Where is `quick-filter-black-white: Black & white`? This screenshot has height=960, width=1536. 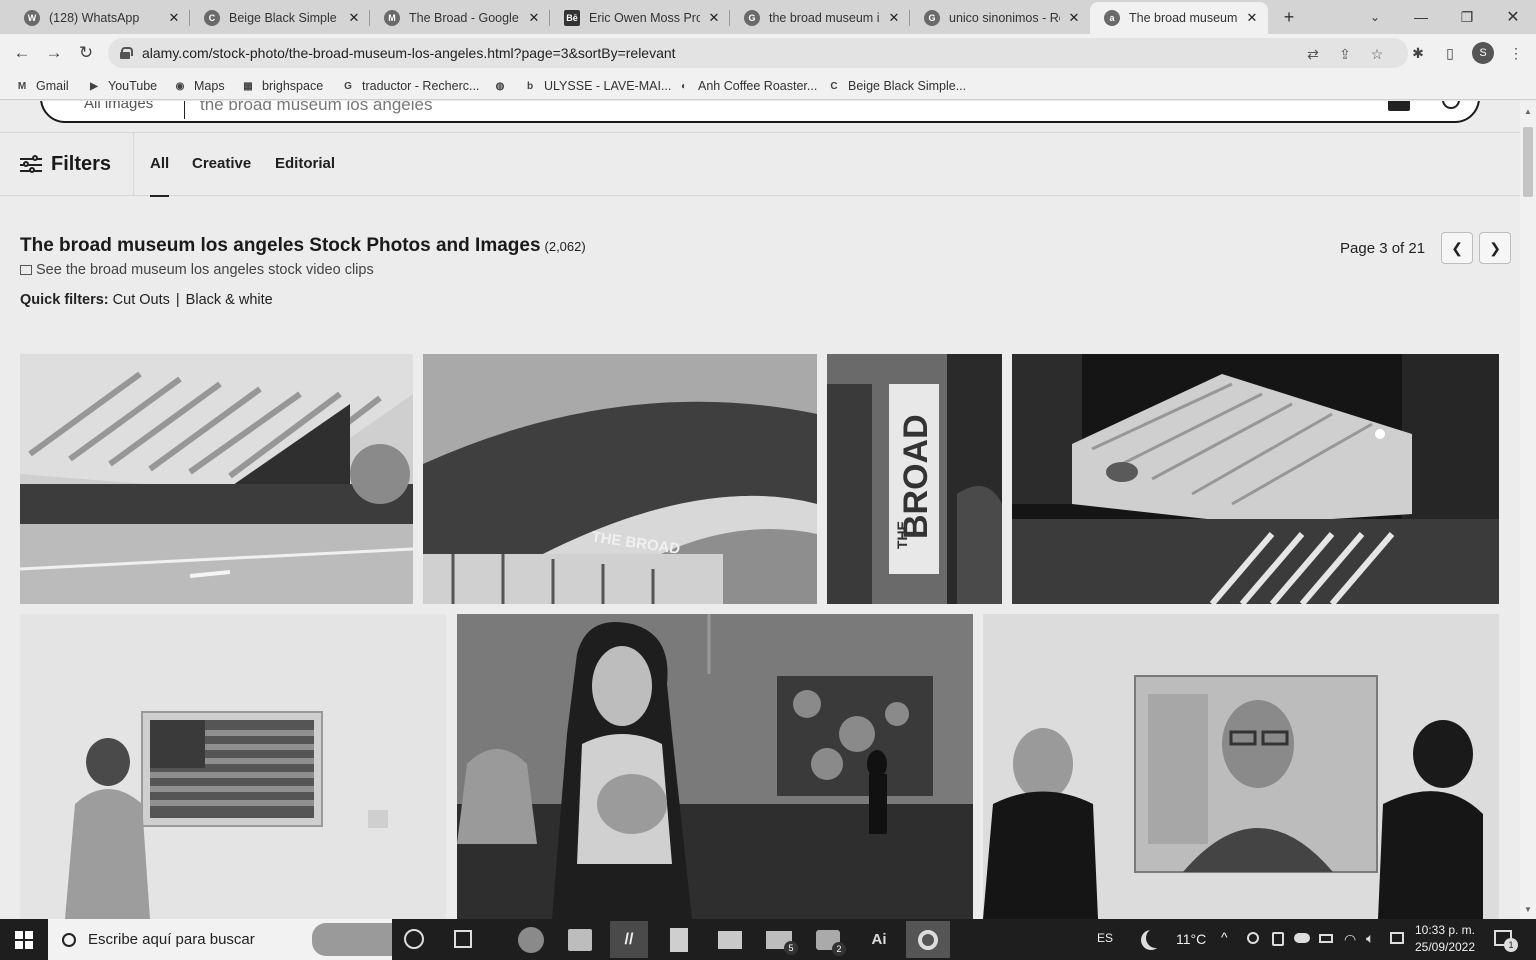
quick-filter-black-white: Black & white is located at coordinates (229, 300).